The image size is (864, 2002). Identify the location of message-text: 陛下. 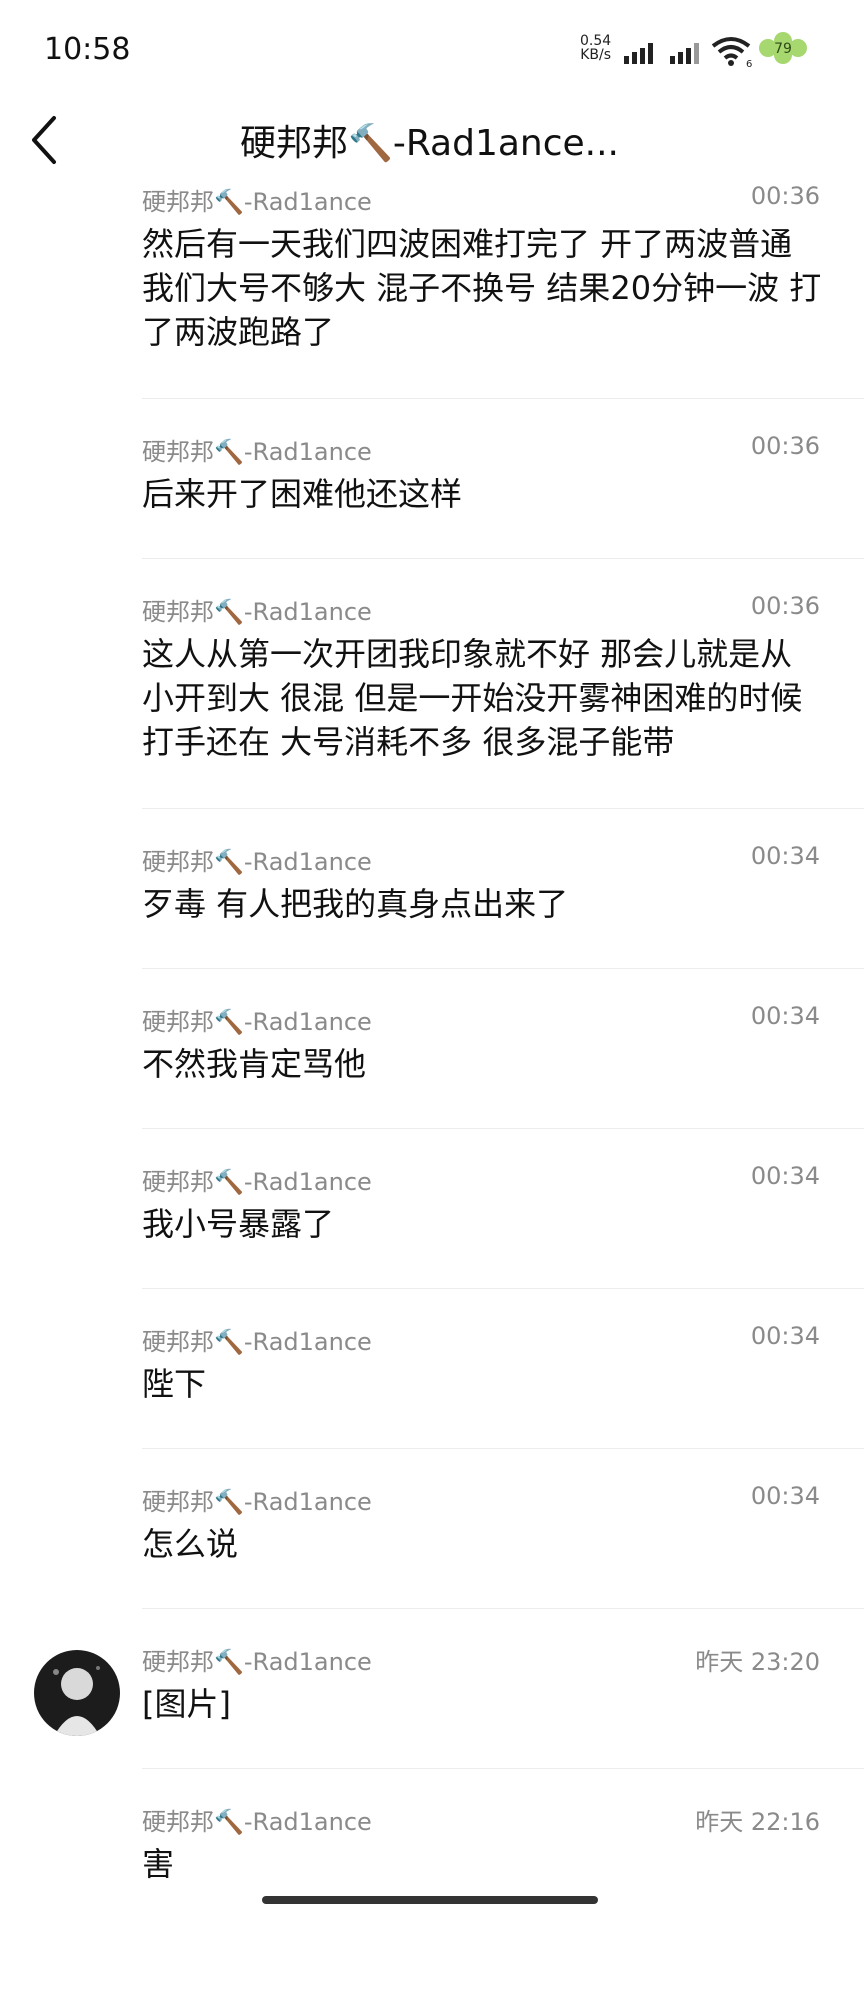
(482, 1384).